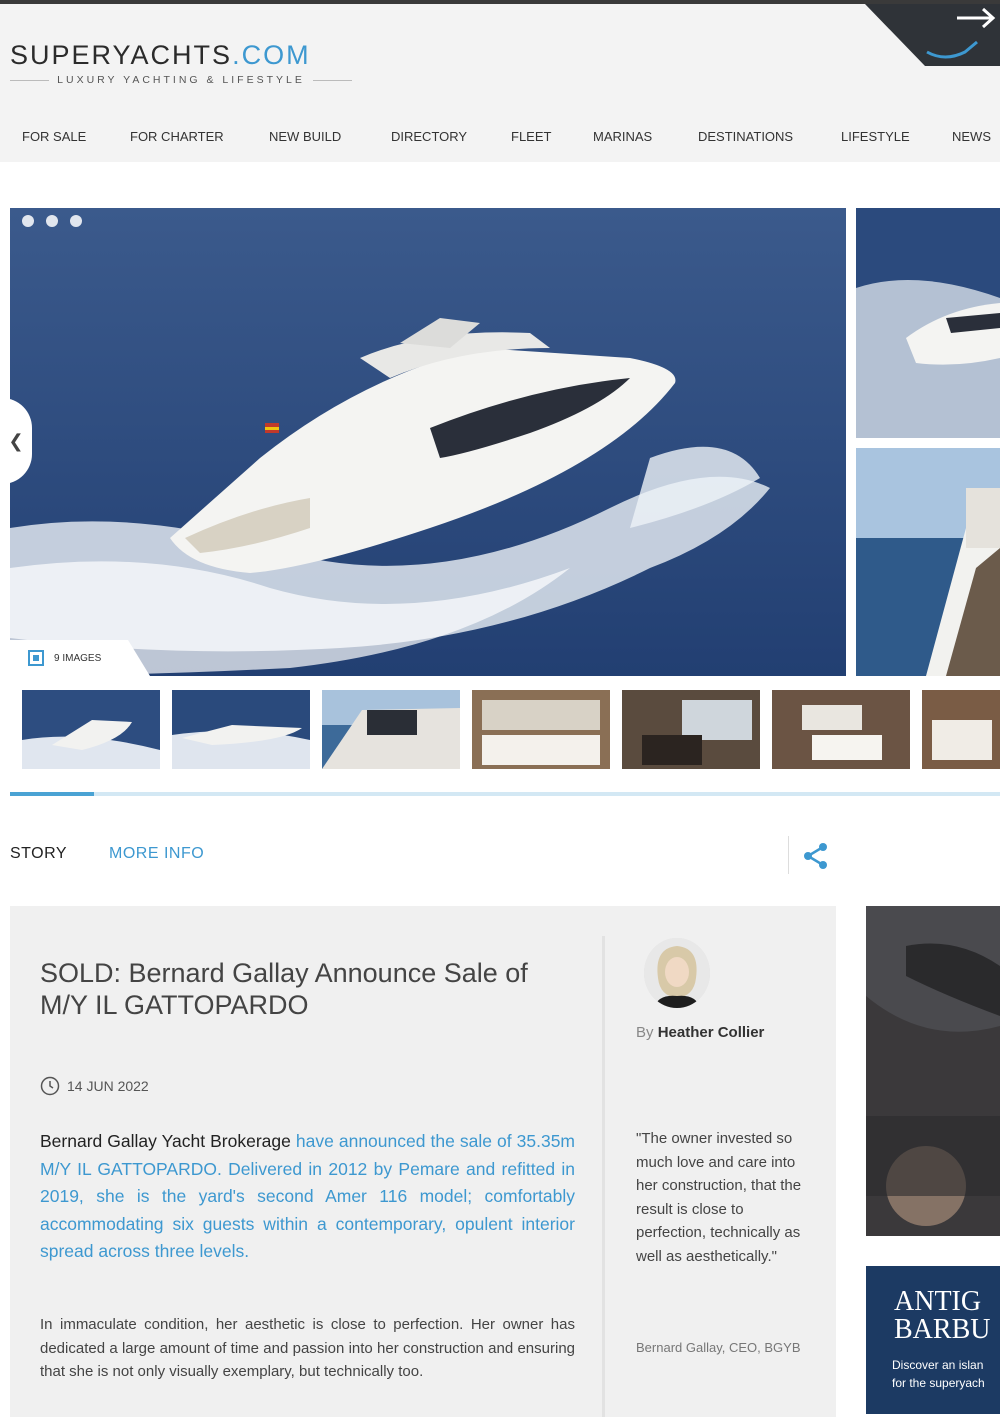 Image resolution: width=1000 pixels, height=1417 pixels. What do you see at coordinates (108, 1086) in the screenshot?
I see `date-text: 14 JUN 2022` at bounding box center [108, 1086].